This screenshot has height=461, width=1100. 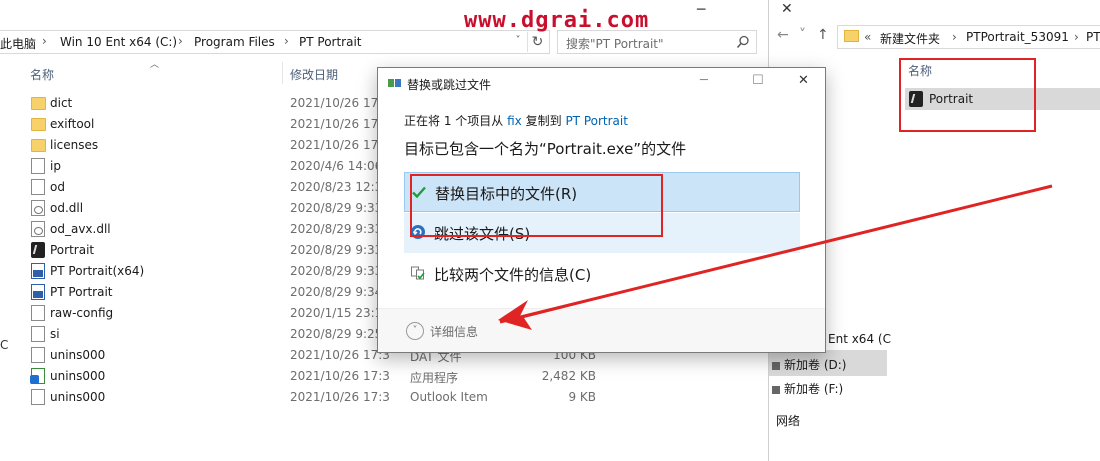 What do you see at coordinates (513, 275) in the screenshot?
I see `compare-option-label: 比较两个文件的信息(C)` at bounding box center [513, 275].